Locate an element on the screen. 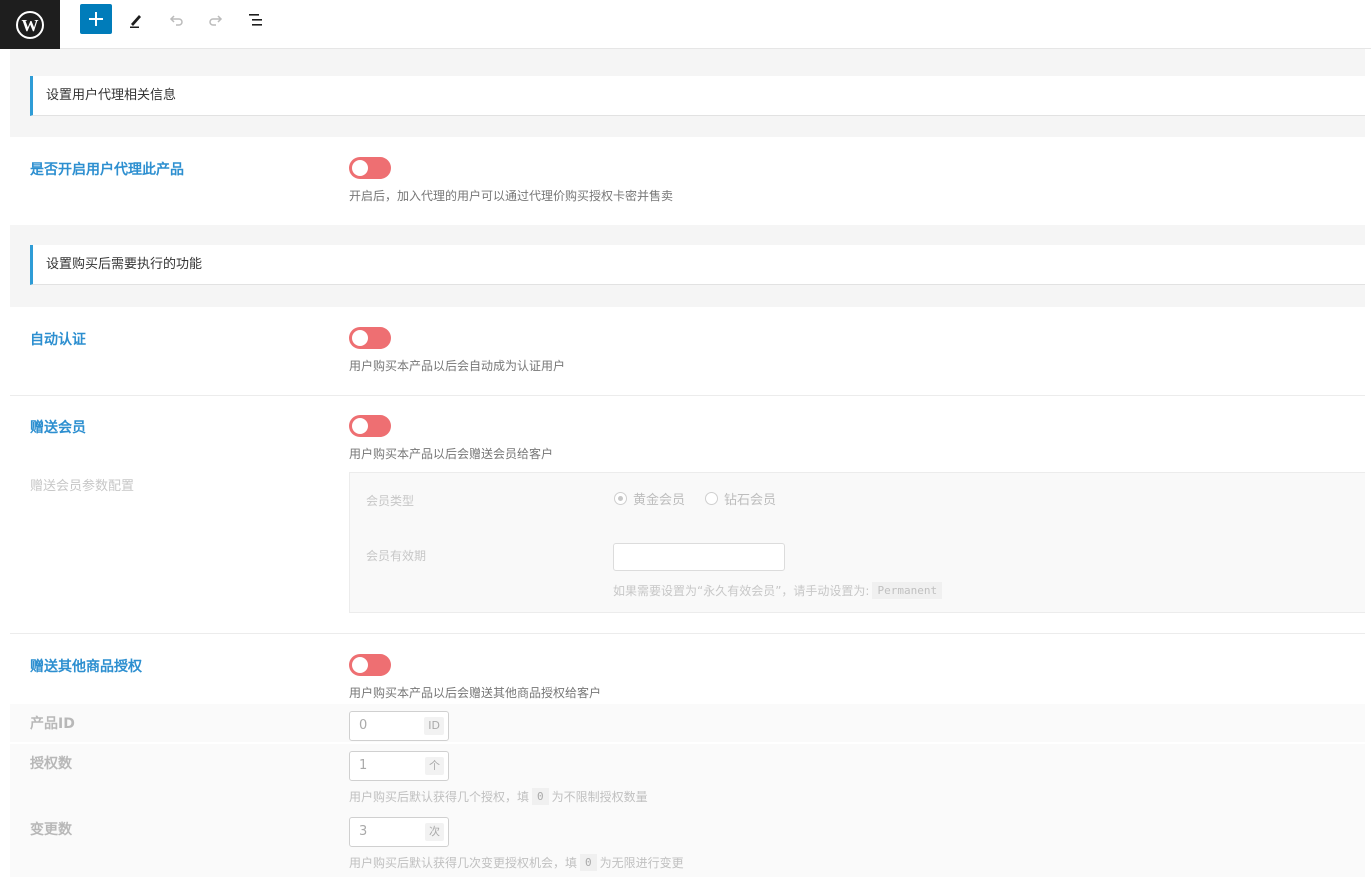  product-id-label: 产品ID is located at coordinates (52, 724).